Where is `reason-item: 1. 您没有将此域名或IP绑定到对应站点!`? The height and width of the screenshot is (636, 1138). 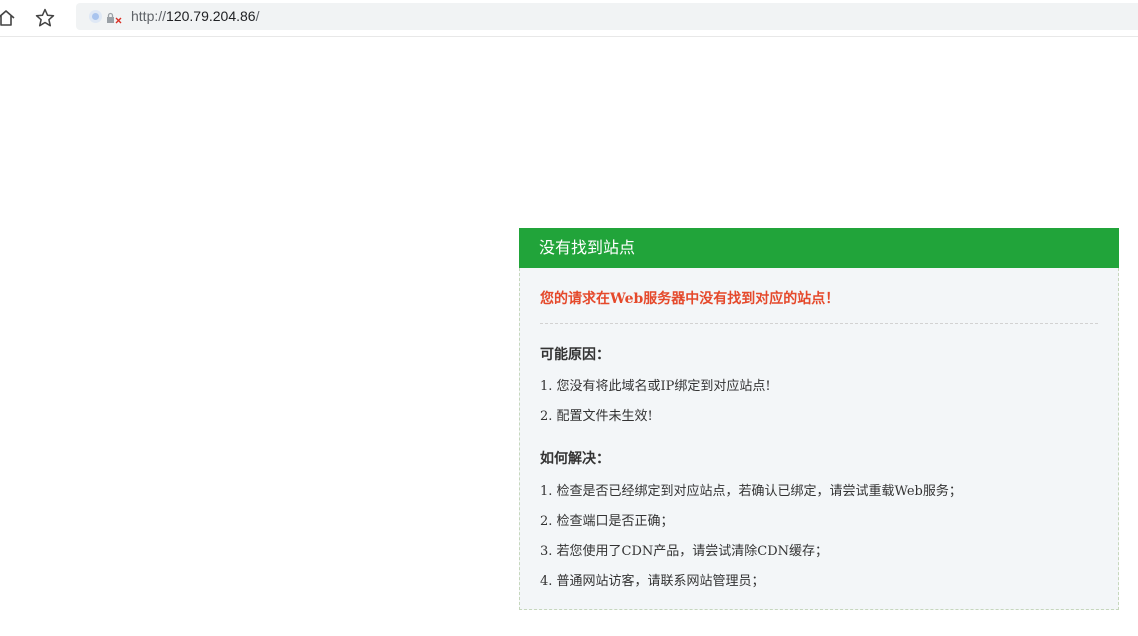
reason-item: 1. 您没有将此域名或IP绑定到对应站点! is located at coordinates (655, 386).